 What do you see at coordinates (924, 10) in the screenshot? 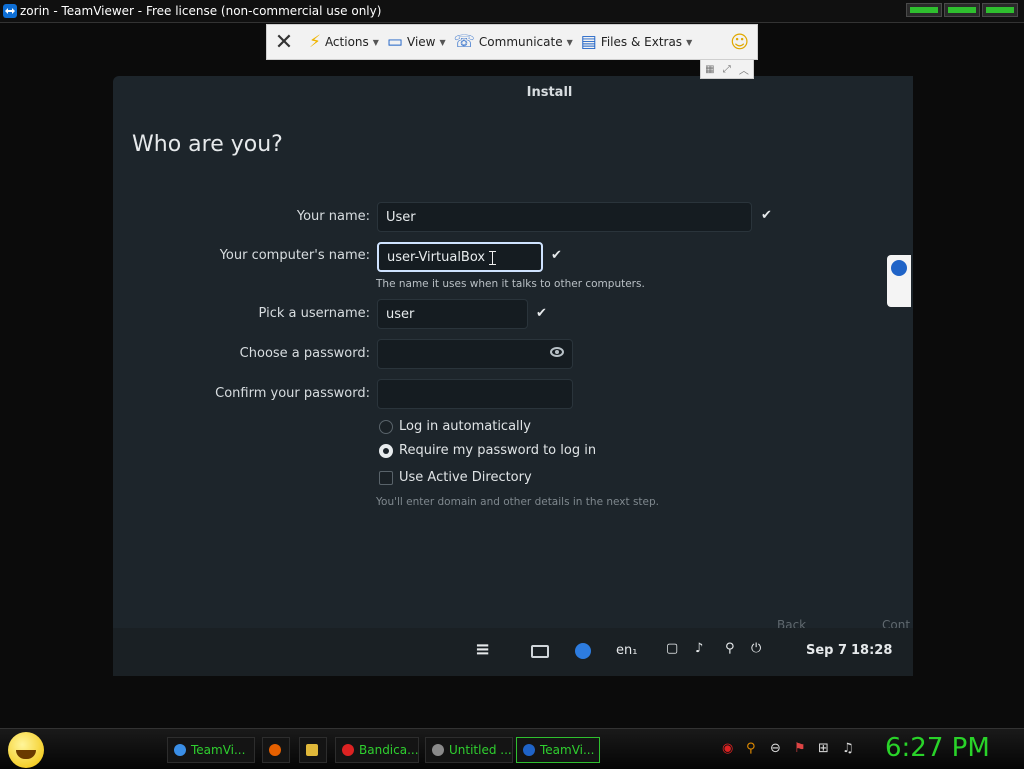
I see `minimize-button` at bounding box center [924, 10].